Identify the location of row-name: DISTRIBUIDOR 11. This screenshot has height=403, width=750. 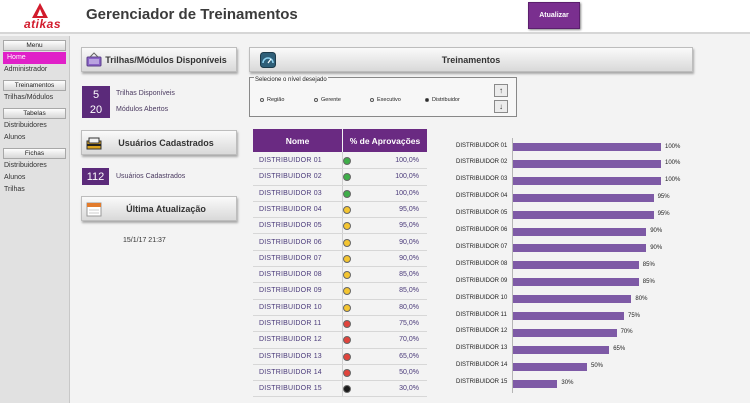
(290, 323).